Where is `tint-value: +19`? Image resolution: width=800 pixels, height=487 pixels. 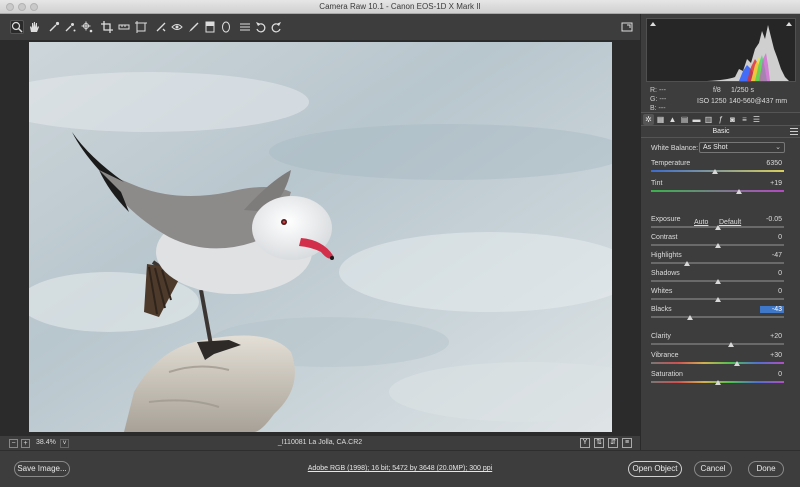 tint-value: +19 is located at coordinates (772, 183).